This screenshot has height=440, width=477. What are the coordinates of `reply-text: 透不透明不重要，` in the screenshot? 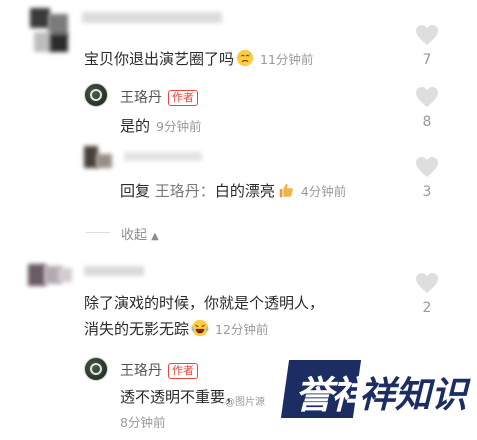 It's located at (180, 397).